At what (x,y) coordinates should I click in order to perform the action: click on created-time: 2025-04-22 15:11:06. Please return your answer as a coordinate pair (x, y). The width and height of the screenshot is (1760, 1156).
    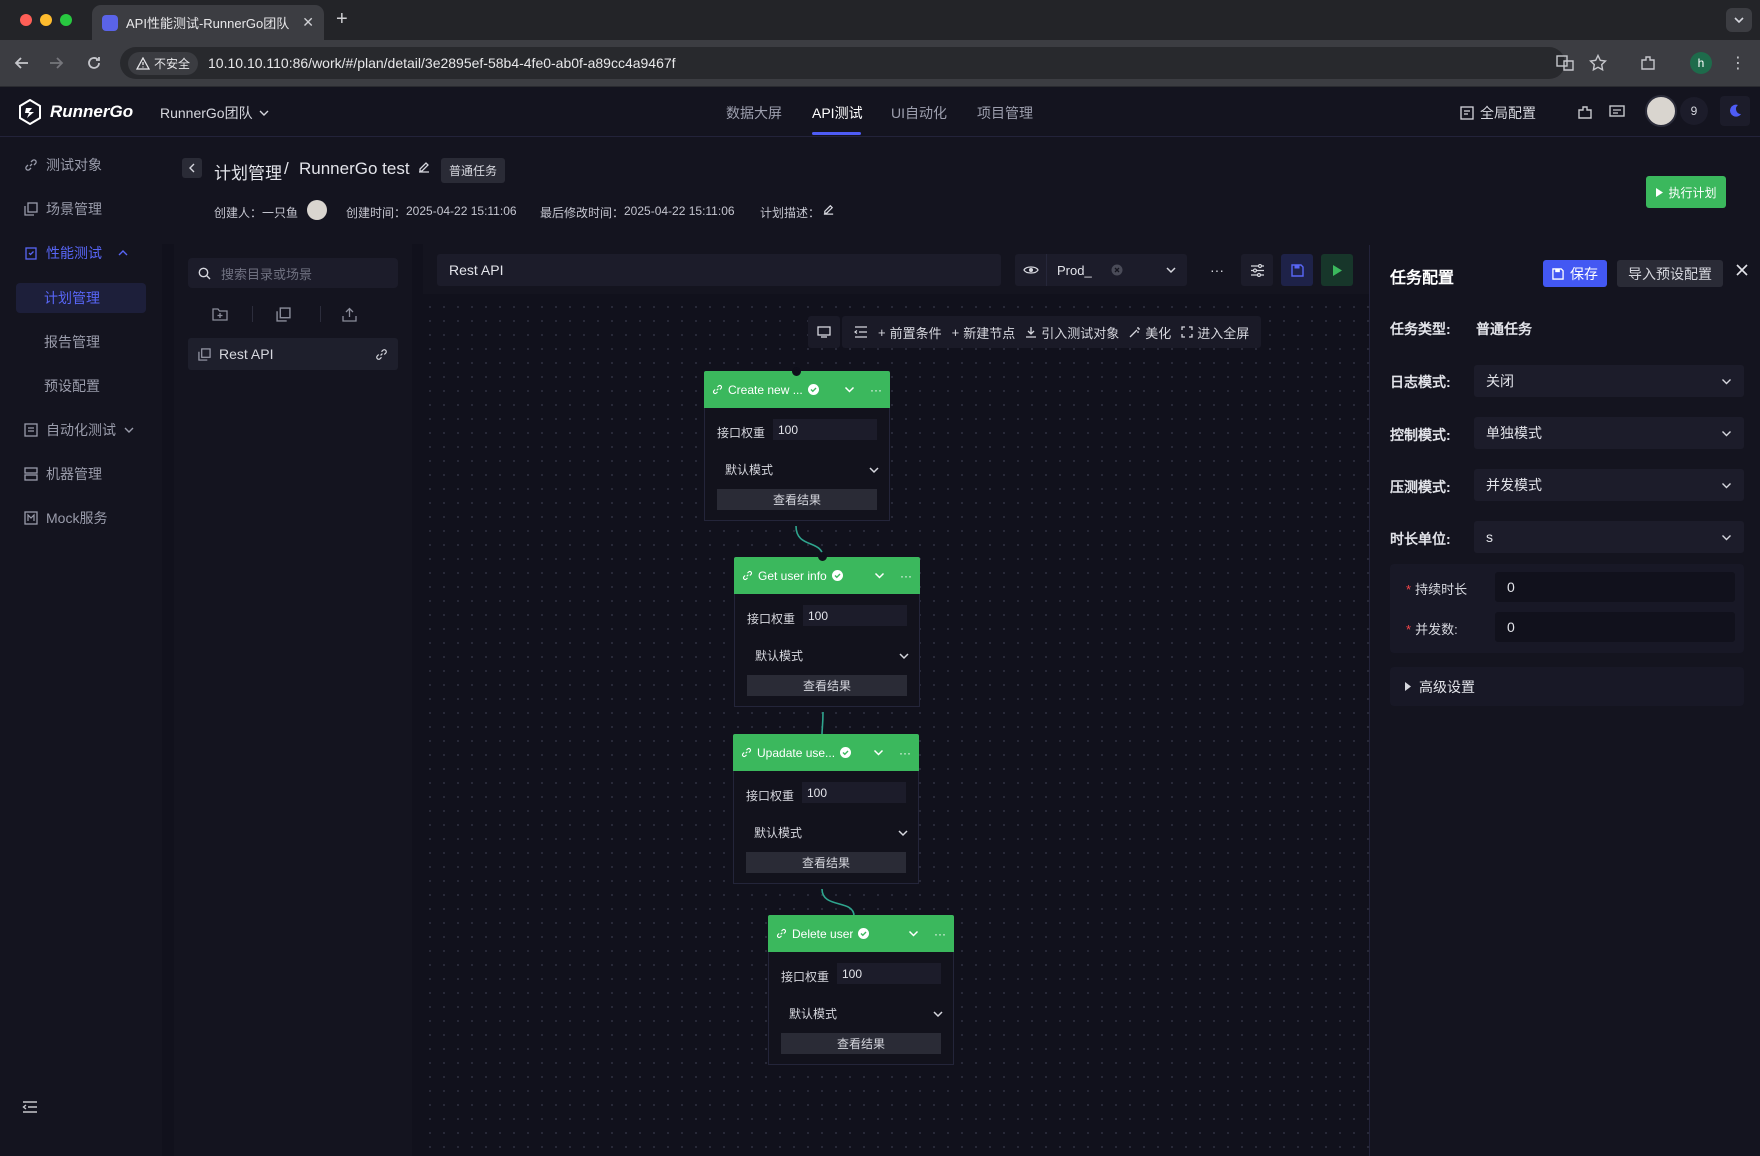
    Looking at the image, I should click on (461, 211).